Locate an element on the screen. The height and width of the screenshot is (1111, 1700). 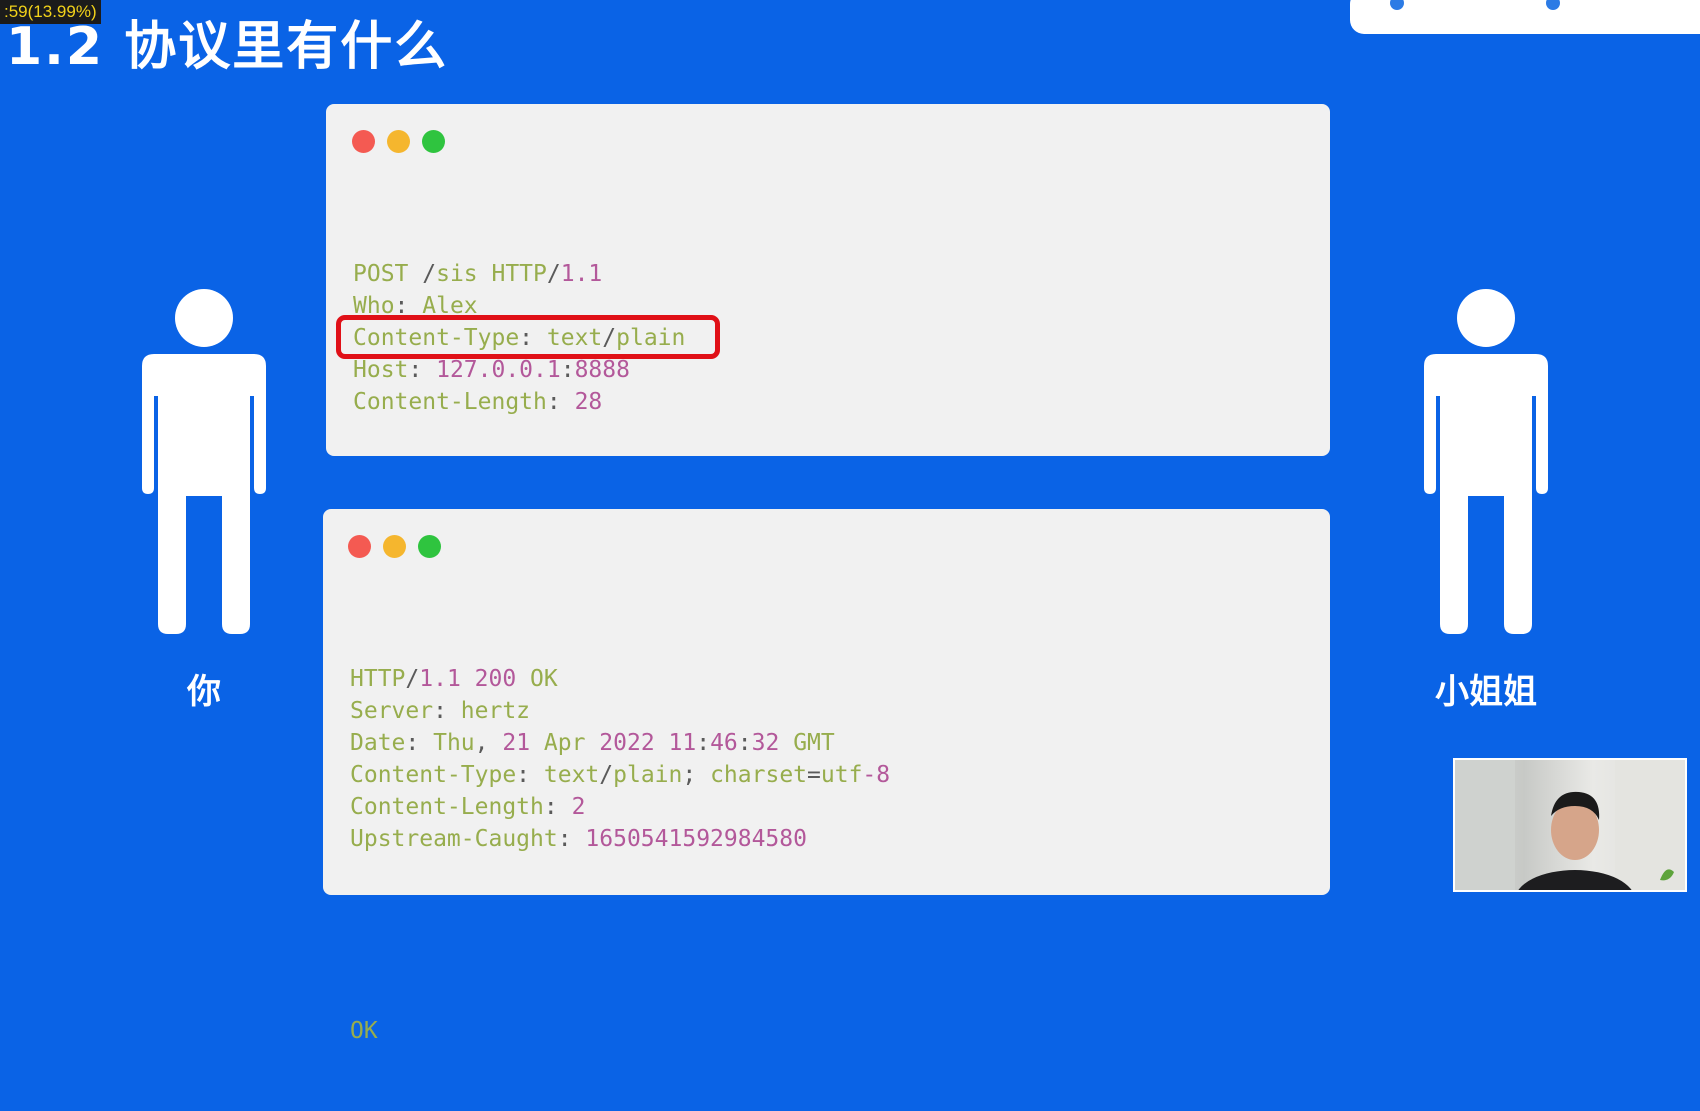
presenter-webcam is located at coordinates (1570, 825).